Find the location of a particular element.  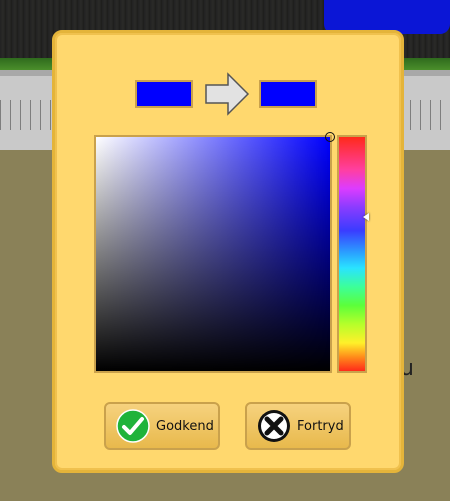

saturation-value-cursor is located at coordinates (330, 137).